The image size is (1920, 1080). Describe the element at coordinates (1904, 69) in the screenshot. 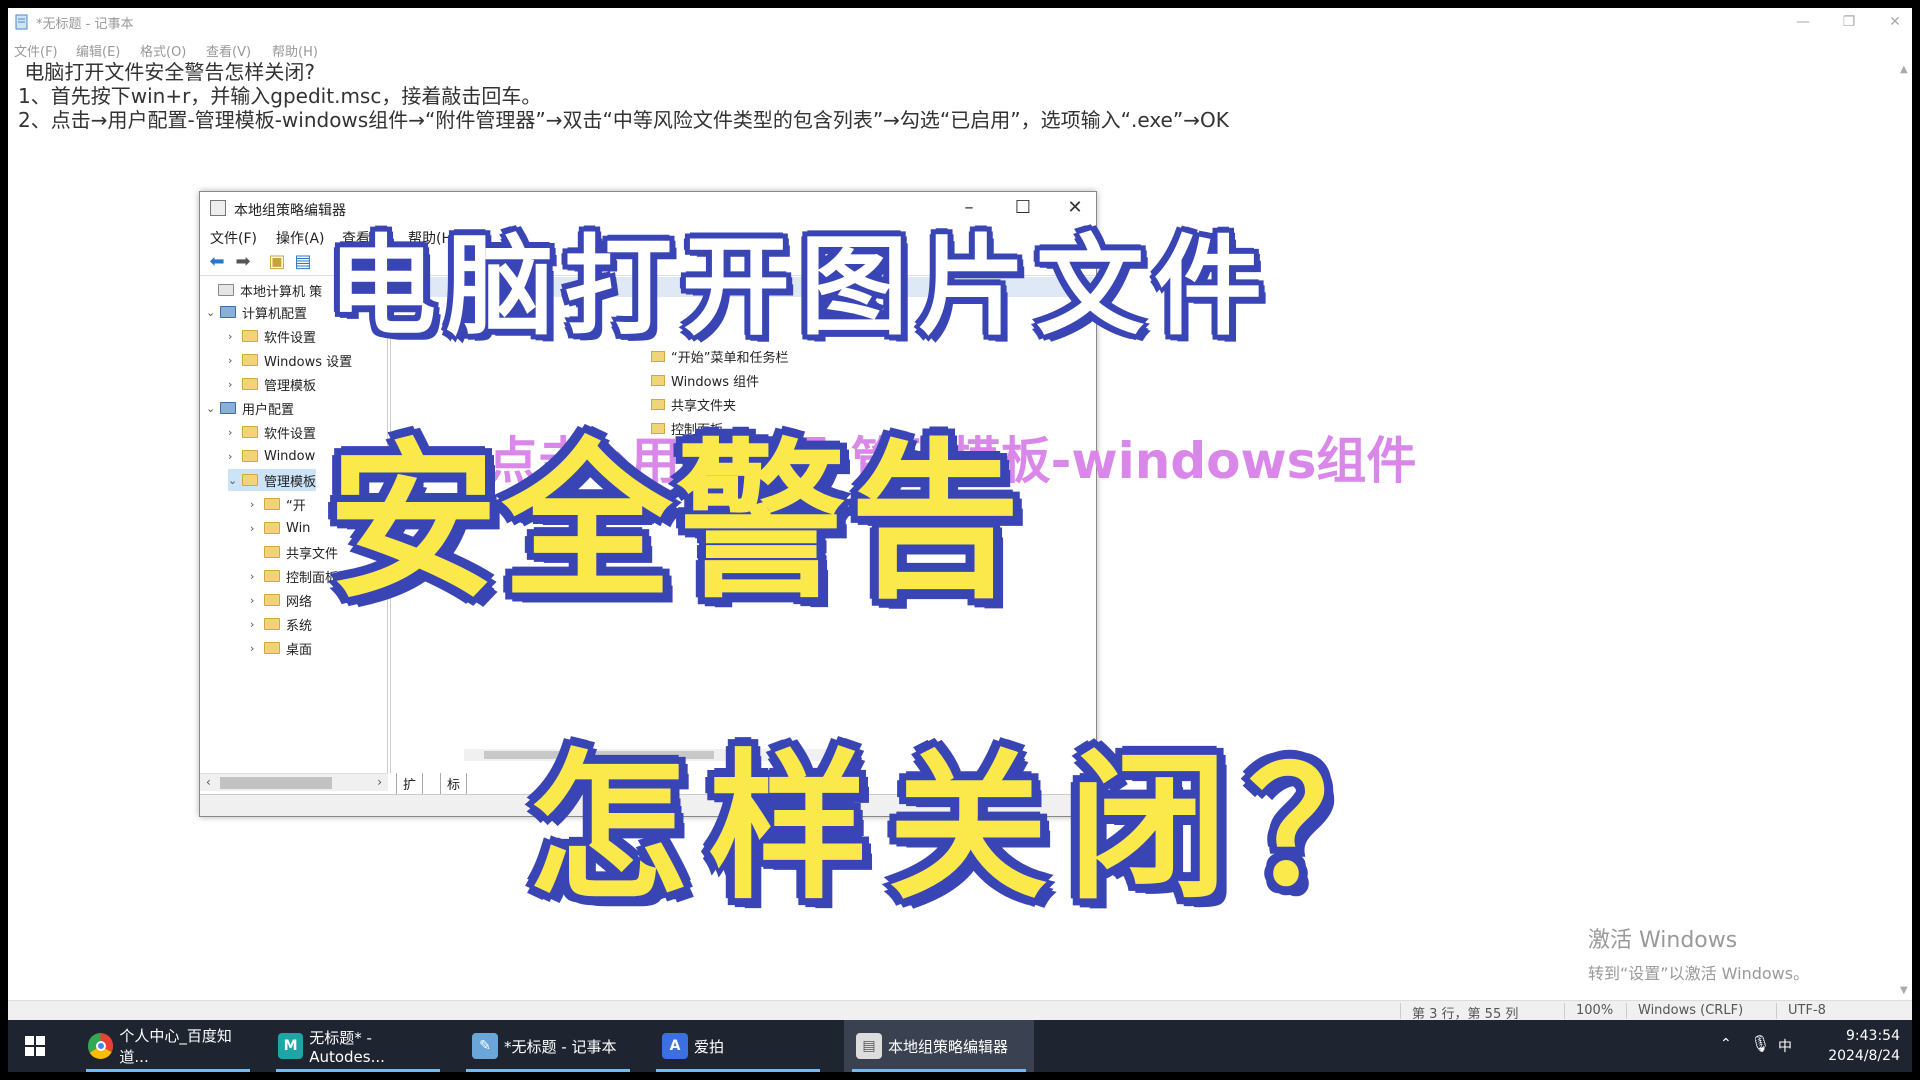

I see `scroll-up-icon: ▲` at that location.